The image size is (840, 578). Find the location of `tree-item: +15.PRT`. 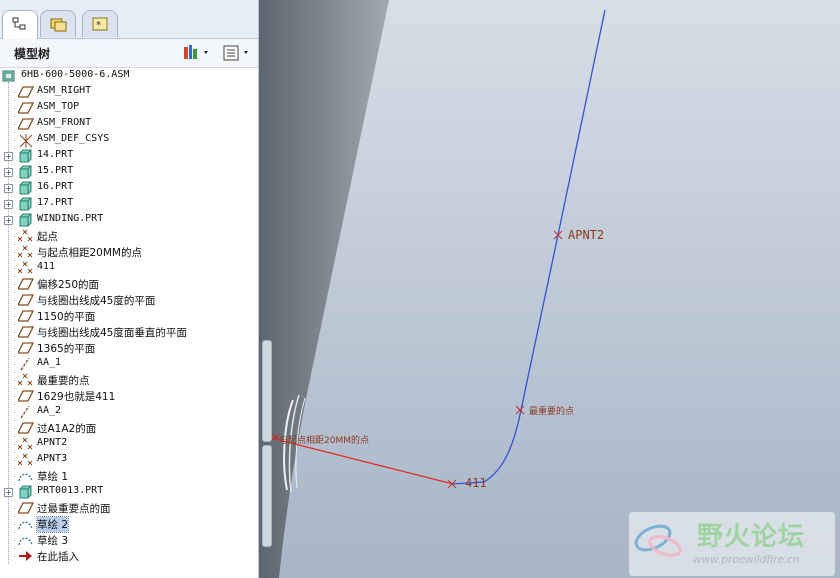

tree-item: +15.PRT is located at coordinates (128, 172).